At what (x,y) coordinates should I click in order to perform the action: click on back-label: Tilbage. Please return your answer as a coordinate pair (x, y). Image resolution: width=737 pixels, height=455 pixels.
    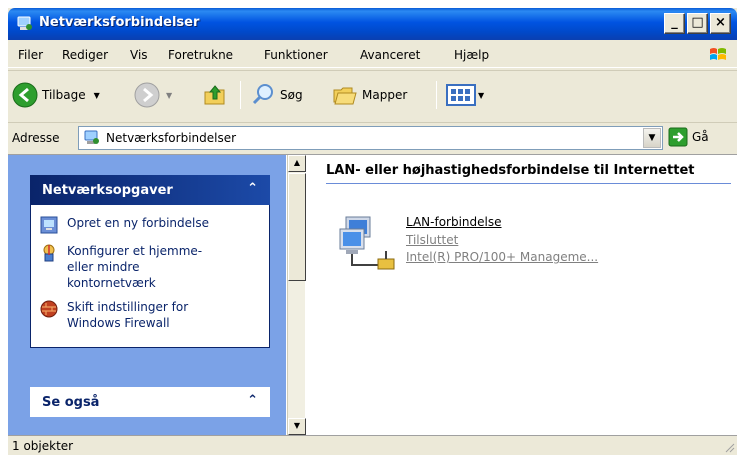
    Looking at the image, I should click on (64, 95).